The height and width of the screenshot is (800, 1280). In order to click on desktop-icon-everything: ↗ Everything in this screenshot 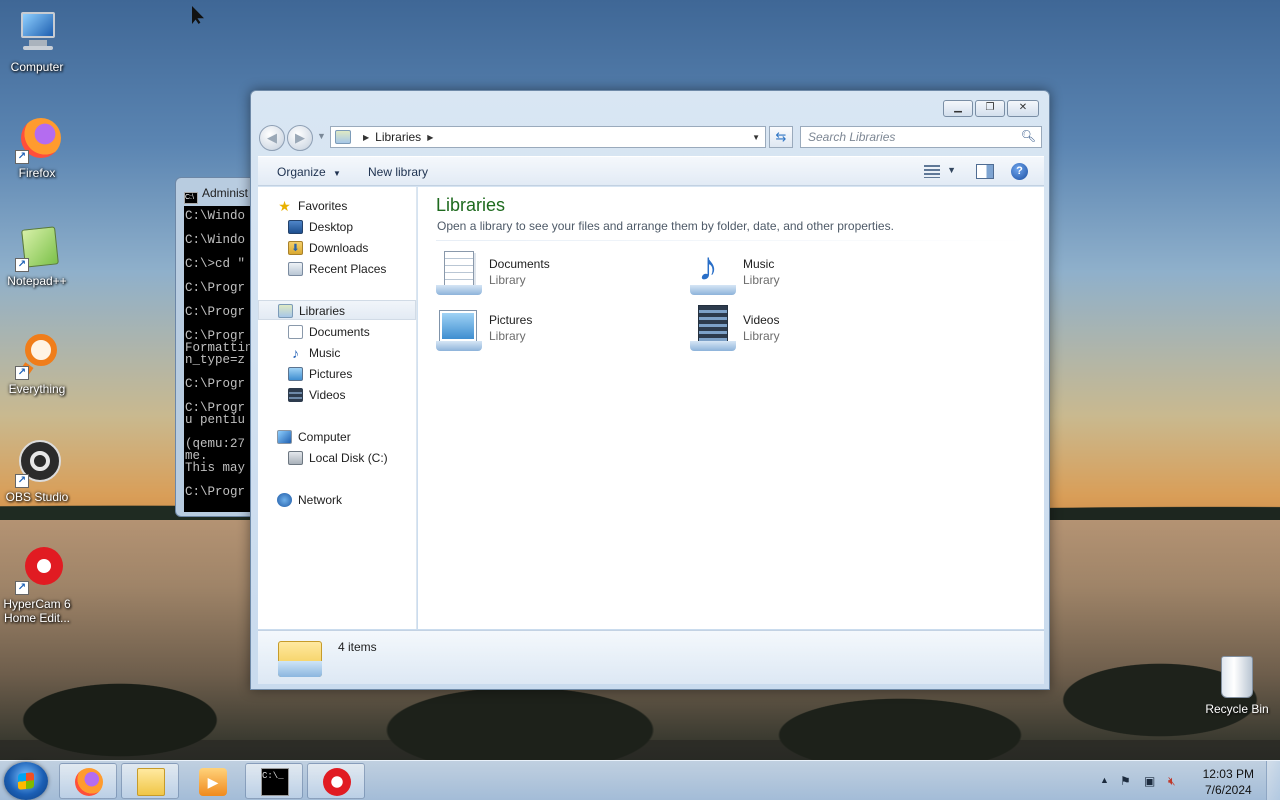, I will do `click(37, 364)`.